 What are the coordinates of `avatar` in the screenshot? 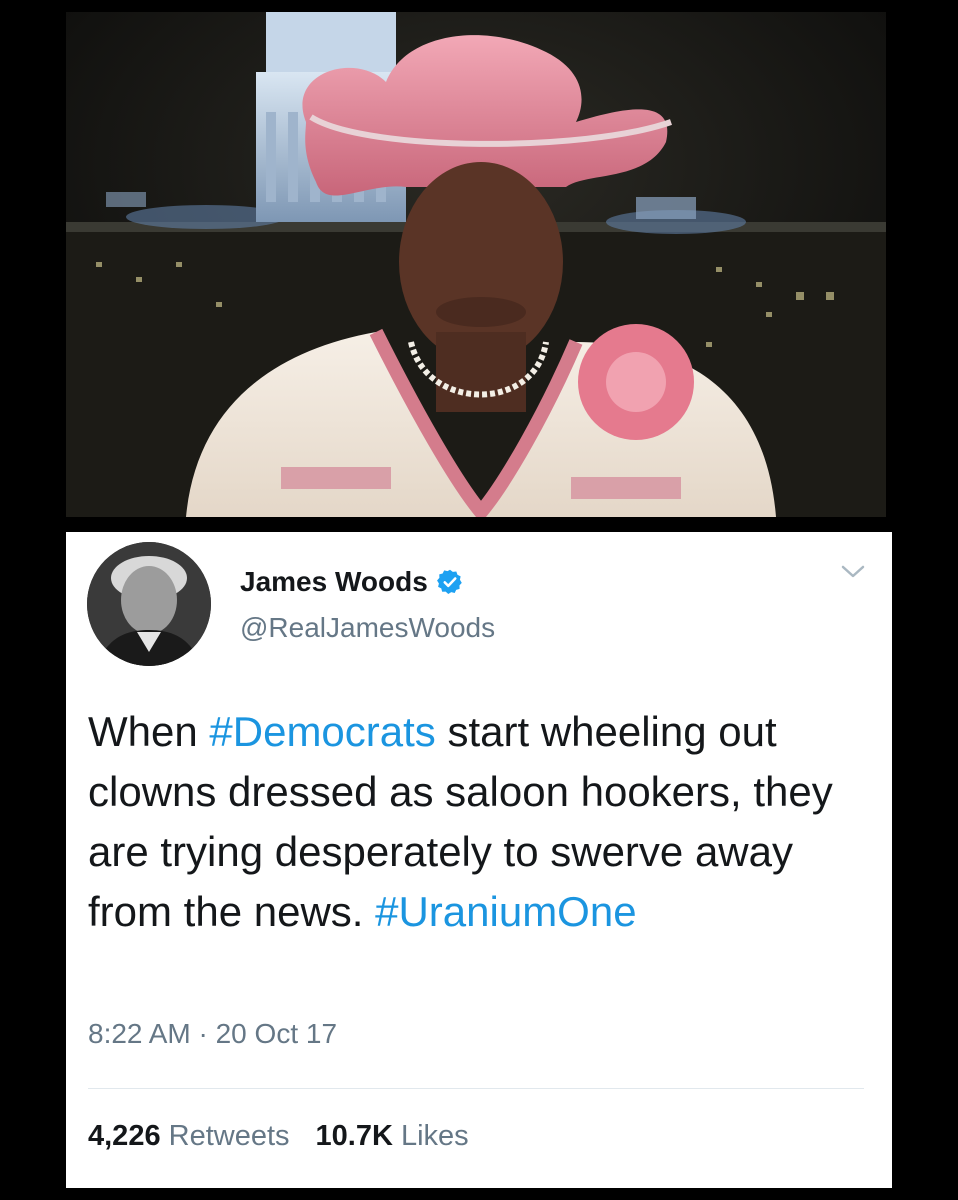 It's located at (149, 604).